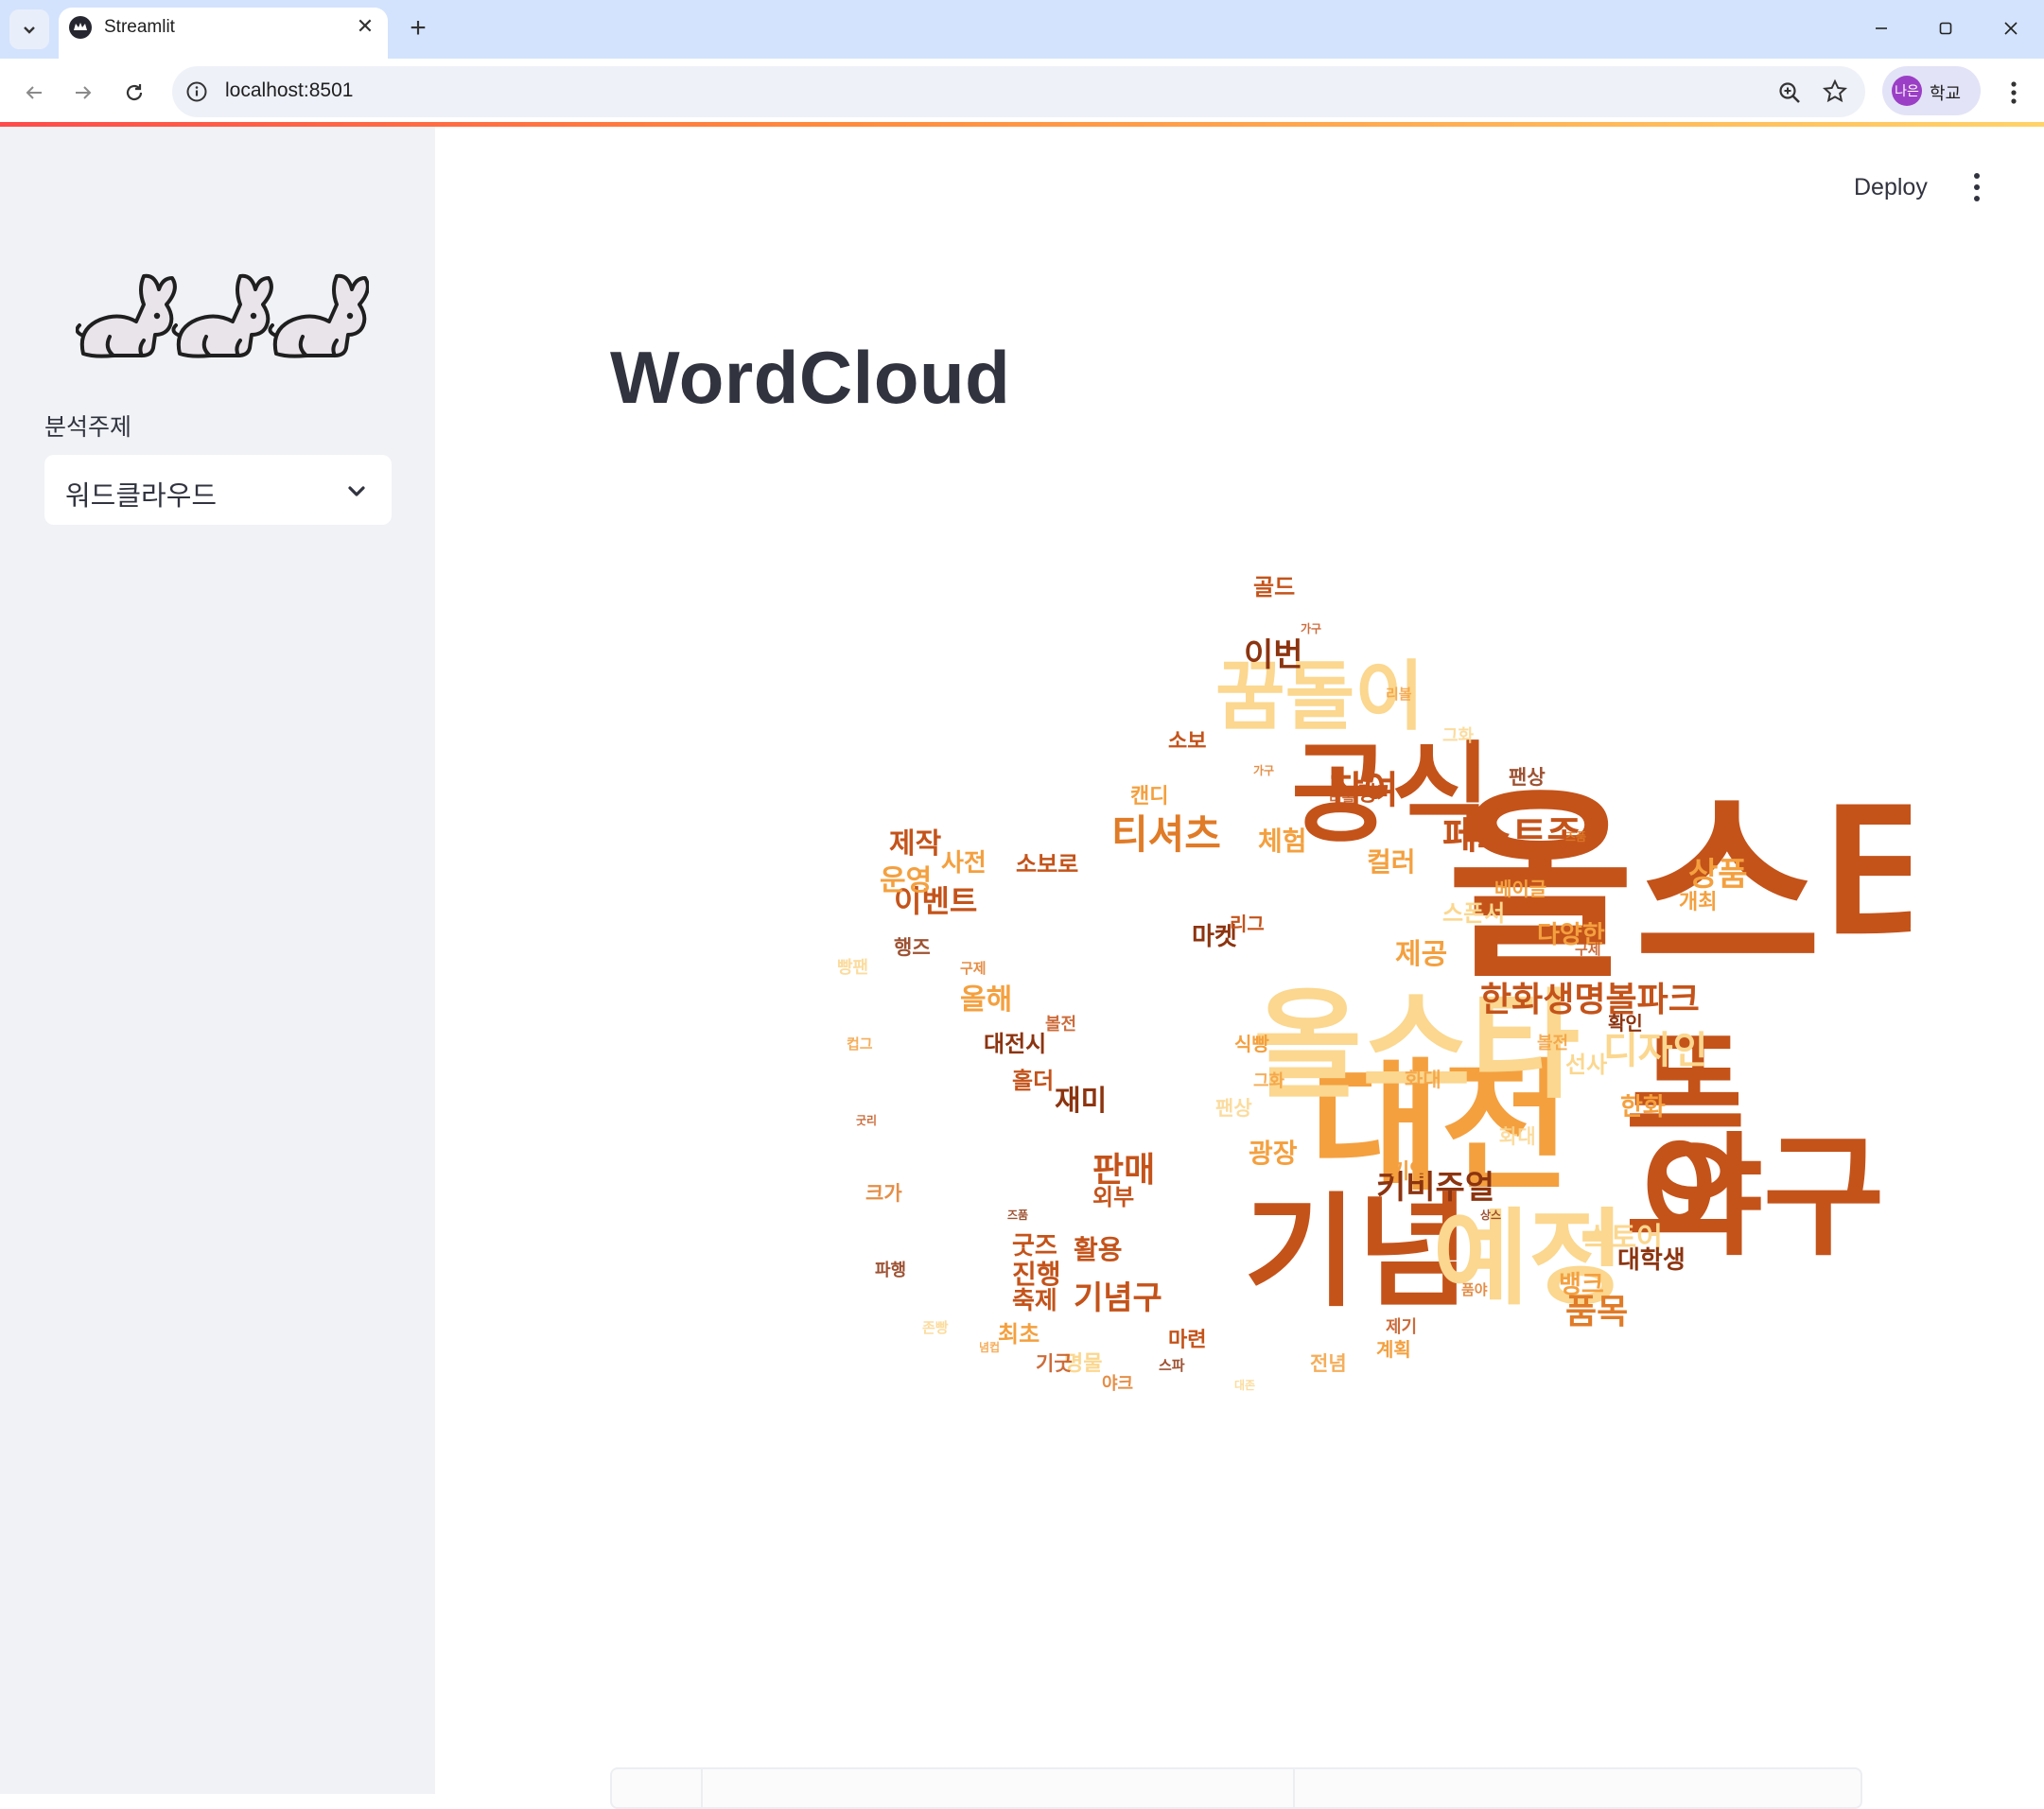 This screenshot has height=1809, width=2044. I want to click on wordcloud-word: 개최, so click(1698, 902).